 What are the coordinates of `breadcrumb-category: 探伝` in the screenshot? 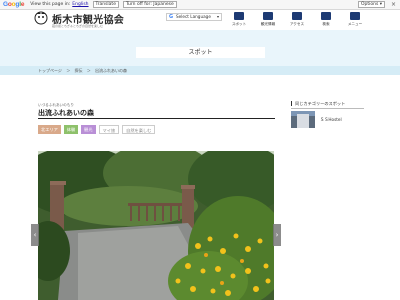 It's located at (78, 70).